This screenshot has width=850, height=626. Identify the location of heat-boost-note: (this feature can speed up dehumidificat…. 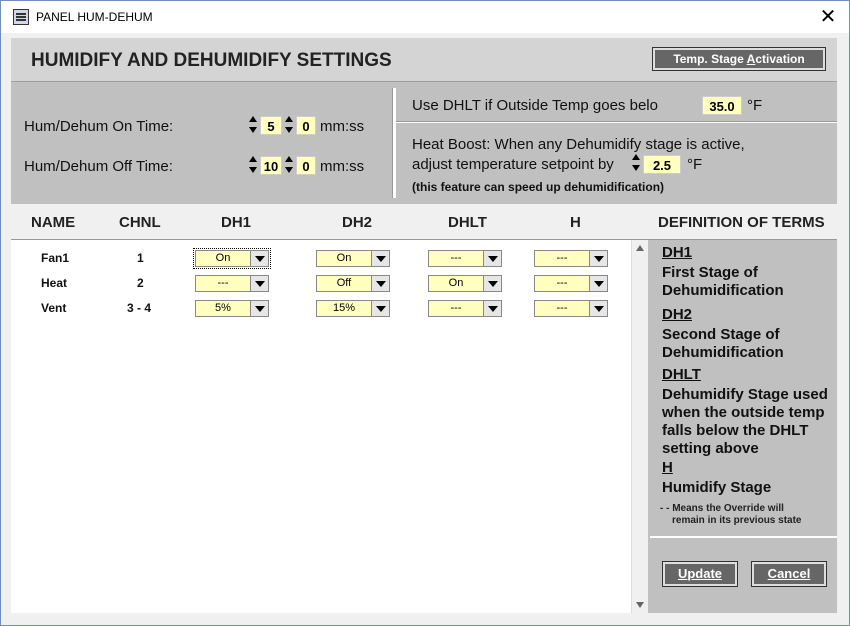
(538, 187).